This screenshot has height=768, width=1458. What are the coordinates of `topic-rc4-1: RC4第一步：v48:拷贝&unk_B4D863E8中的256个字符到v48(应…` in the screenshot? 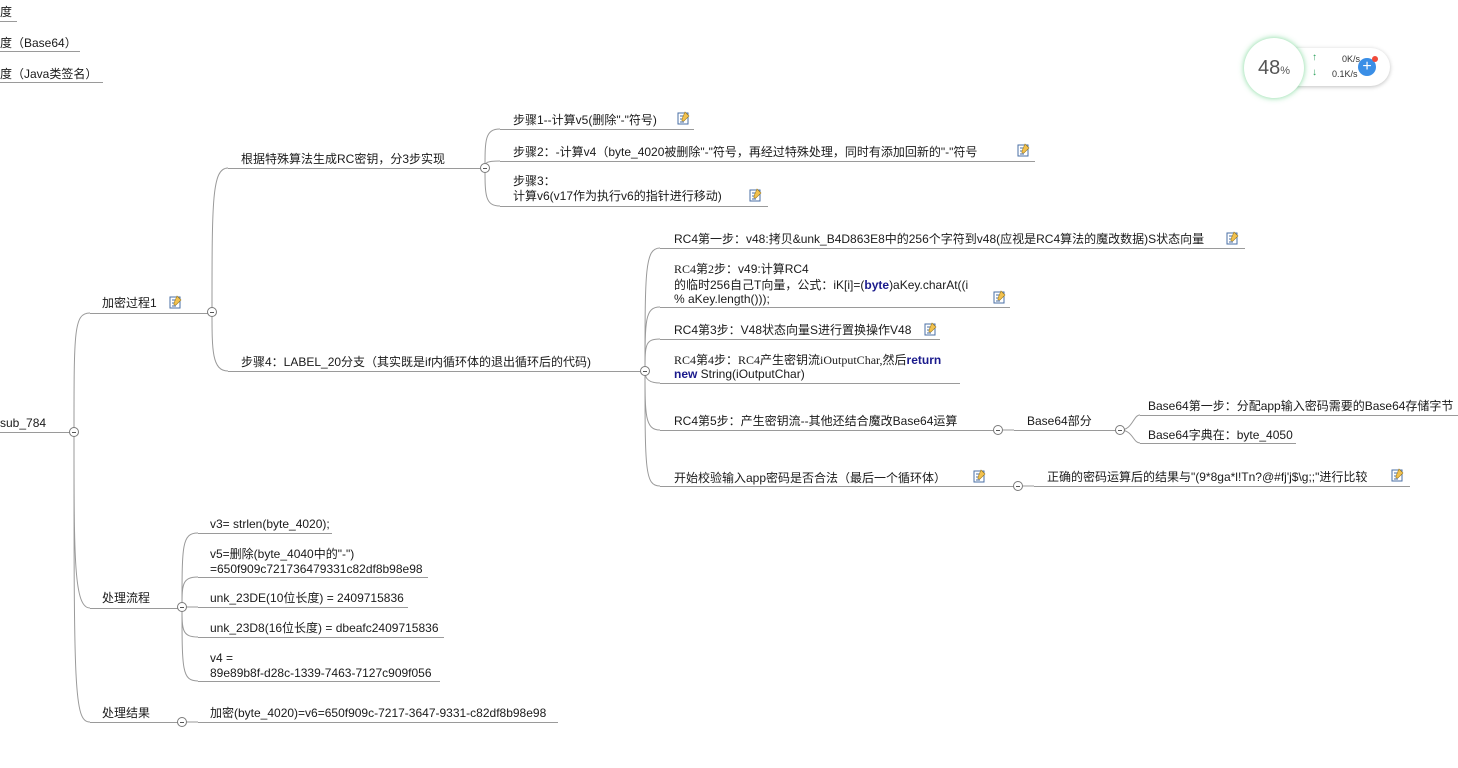 It's located at (939, 239).